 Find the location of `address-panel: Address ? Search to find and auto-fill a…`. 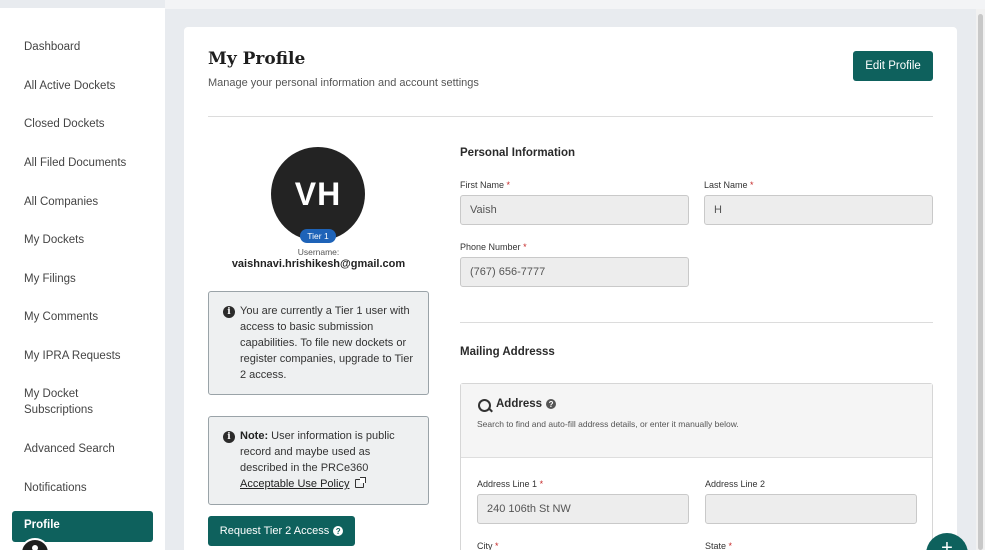

address-panel: Address ? Search to find and auto-fill a… is located at coordinates (696, 466).